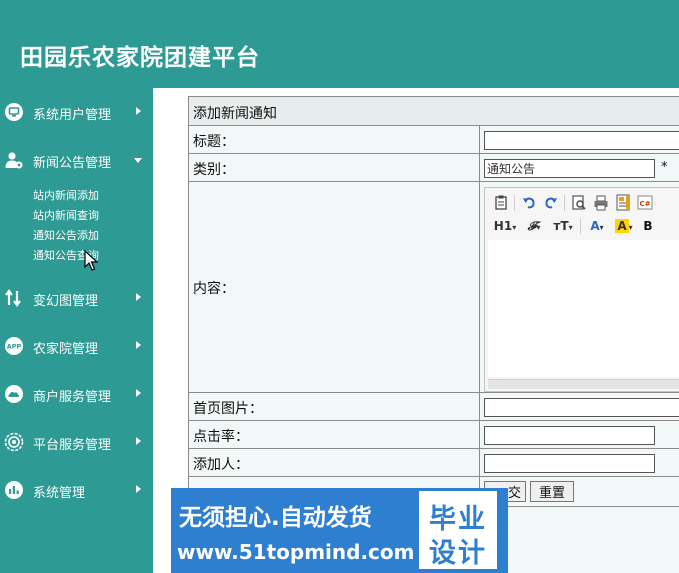 The height and width of the screenshot is (573, 679). I want to click on user-gear-icon, so click(14, 160).